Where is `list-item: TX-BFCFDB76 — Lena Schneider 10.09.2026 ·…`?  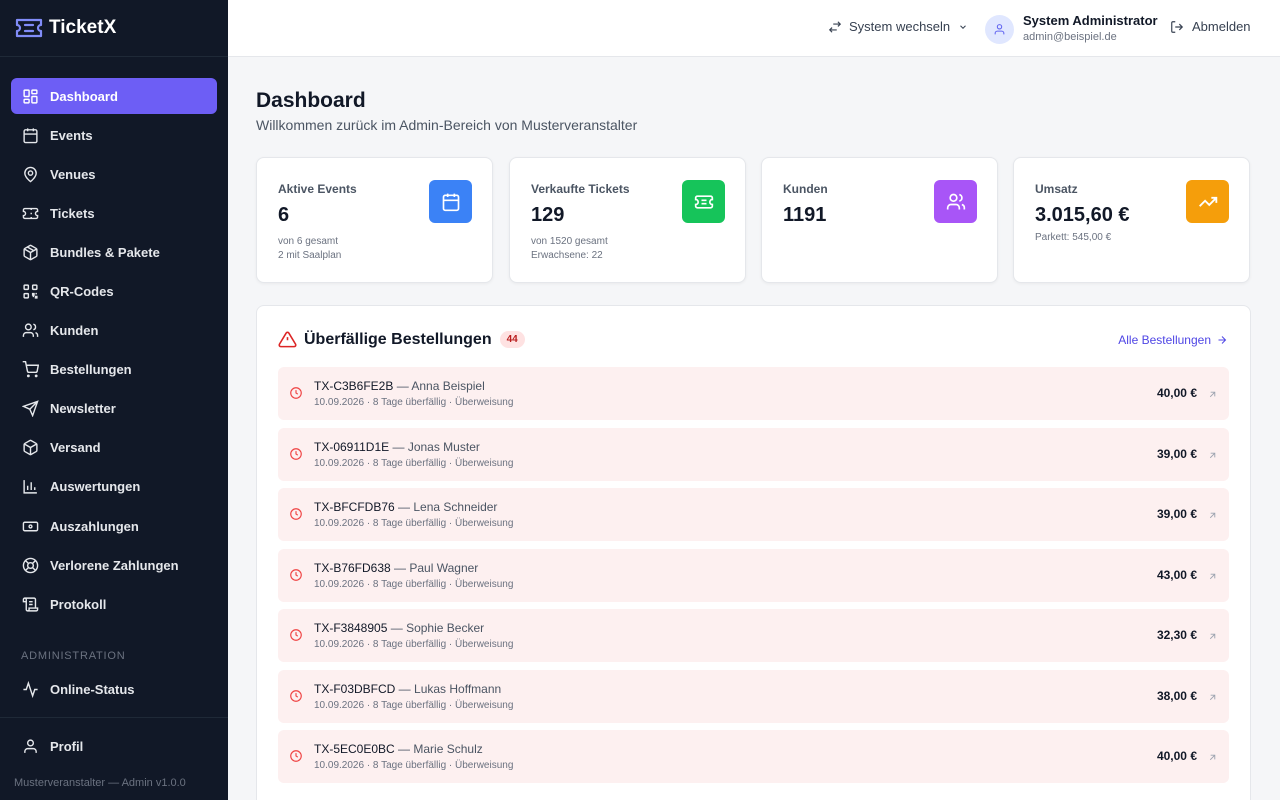
list-item: TX-BFCFDB76 — Lena Schneider 10.09.2026 ·… is located at coordinates (753, 514).